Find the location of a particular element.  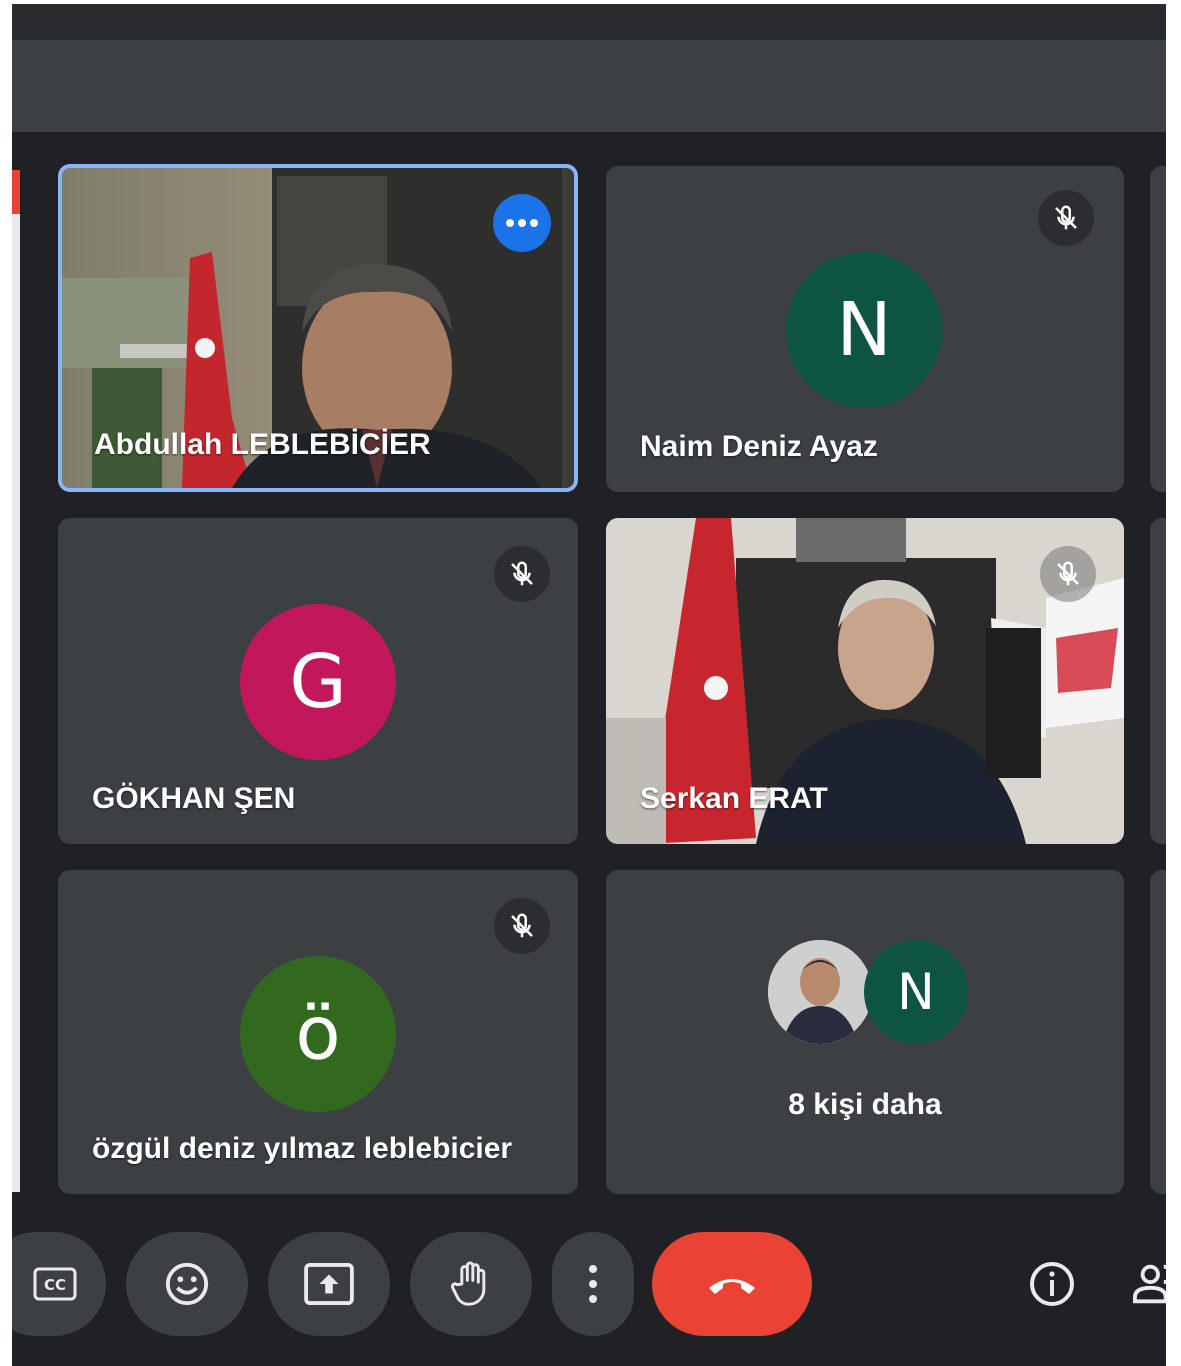

avatar: G is located at coordinates (318, 682).